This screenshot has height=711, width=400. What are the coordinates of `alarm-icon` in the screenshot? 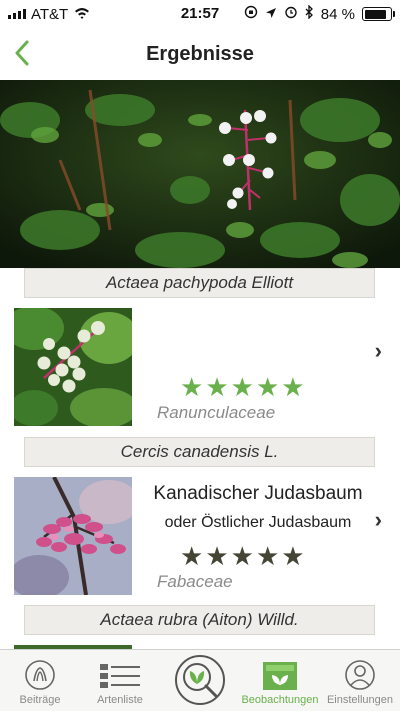 It's located at (291, 14).